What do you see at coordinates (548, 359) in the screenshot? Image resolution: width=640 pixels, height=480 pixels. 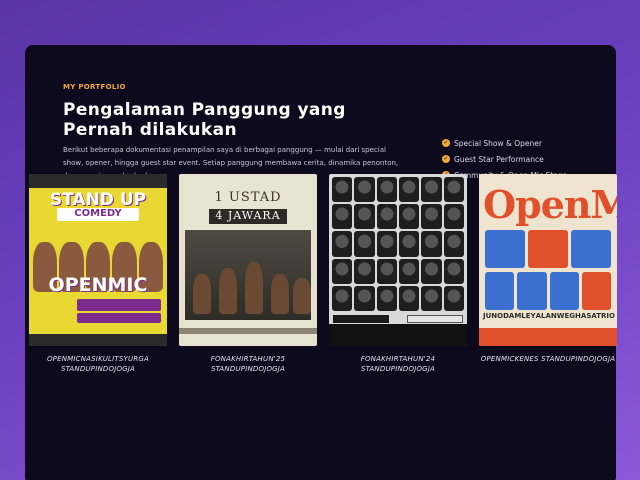 I see `poster-caption: OPENMICKENES STANDUPINDOJOGJA` at bounding box center [548, 359].